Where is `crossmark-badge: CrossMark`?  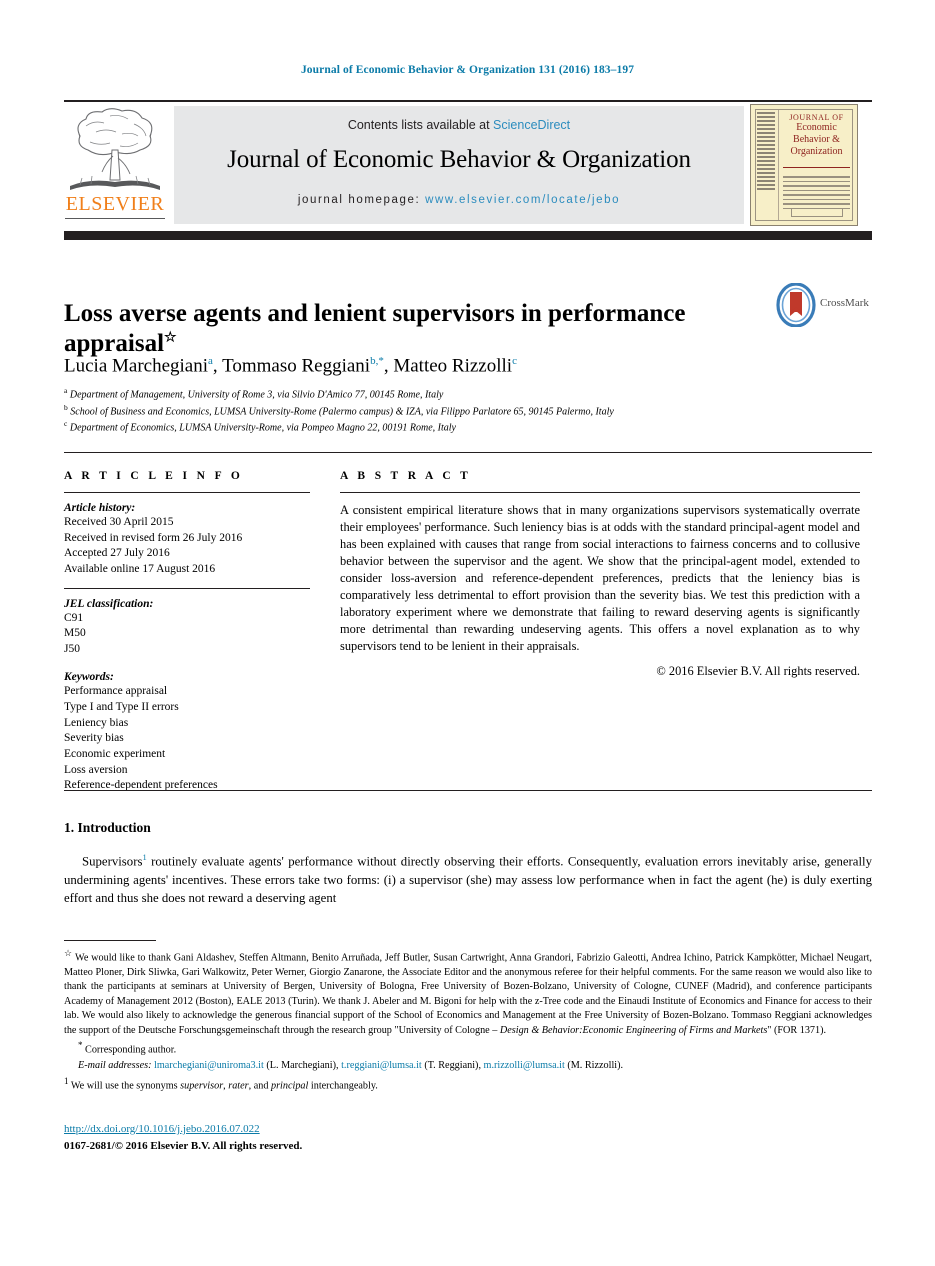 crossmark-badge: CrossMark is located at coordinates (824, 305).